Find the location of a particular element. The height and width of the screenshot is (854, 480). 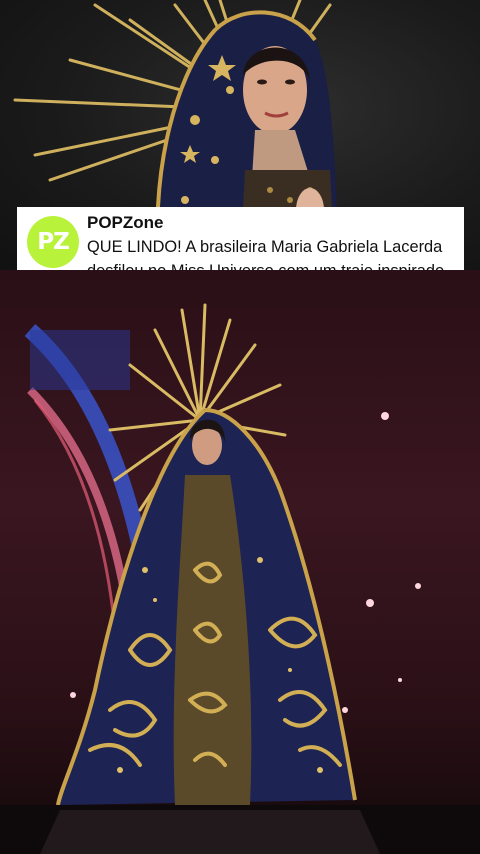

avatar-initials: PZ is located at coordinates (53, 242).